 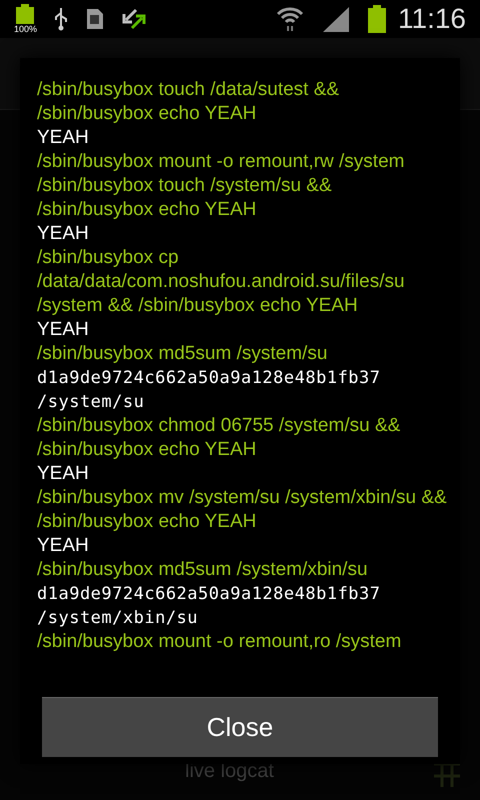 I want to click on log-command: /sbin/busybox mount -o remount,rw /system, so click(x=221, y=162).